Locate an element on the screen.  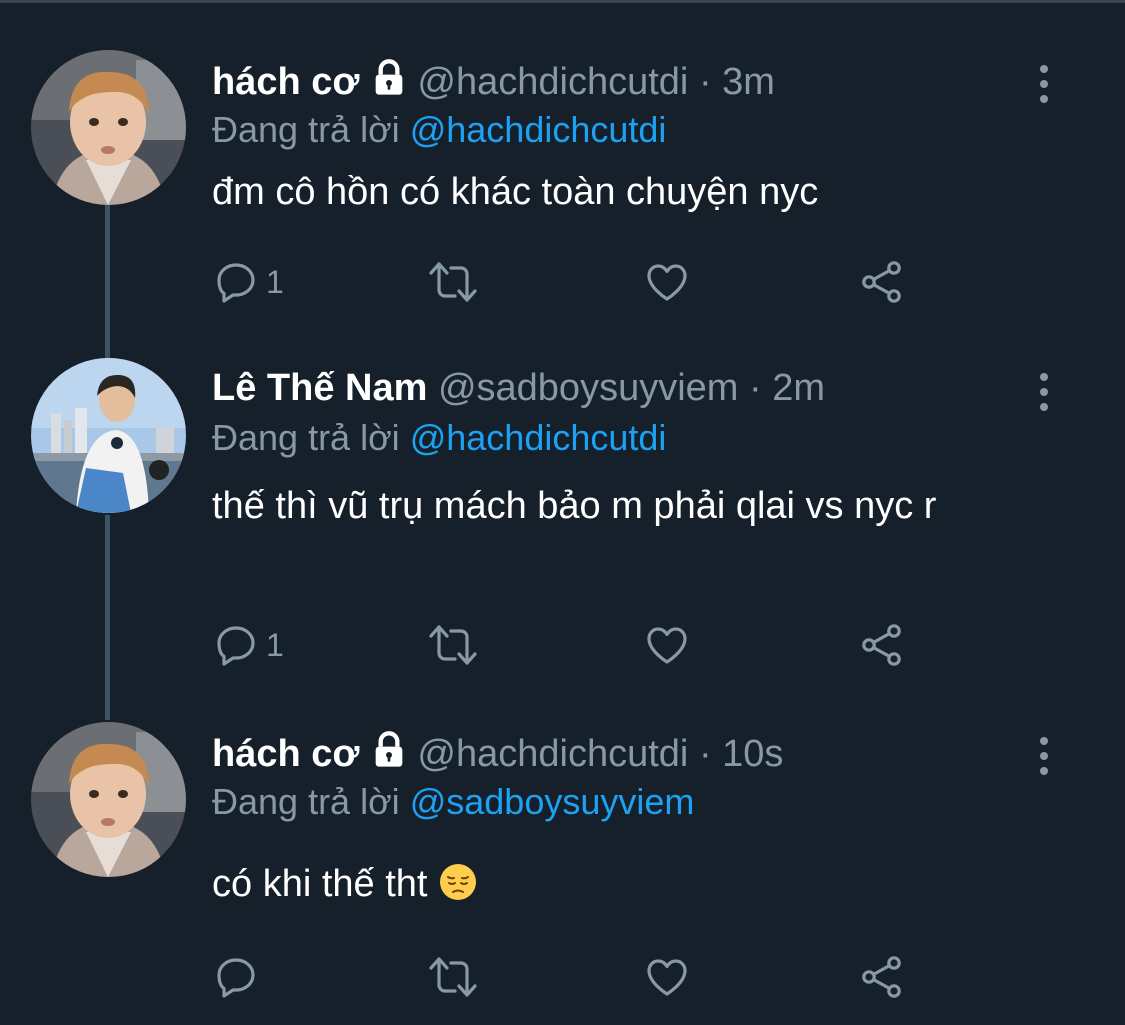
replying-mention: @sadboysuyviem is located at coordinates (552, 801).